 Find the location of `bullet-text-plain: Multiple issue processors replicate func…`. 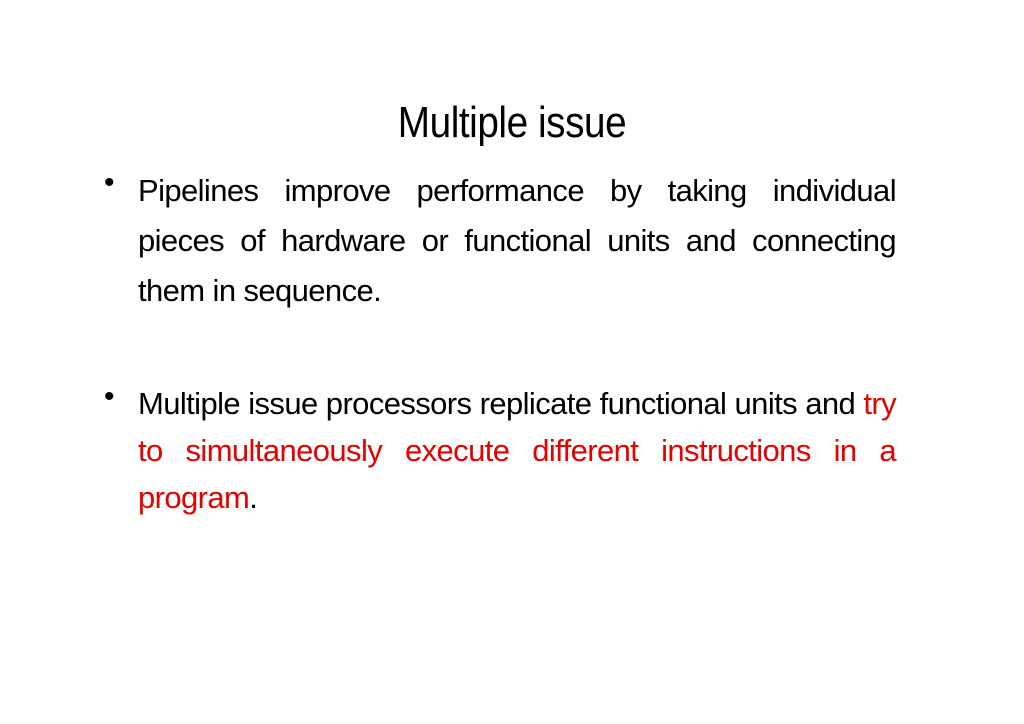

bullet-text-plain: Multiple issue processors replicate func… is located at coordinates (501, 403).